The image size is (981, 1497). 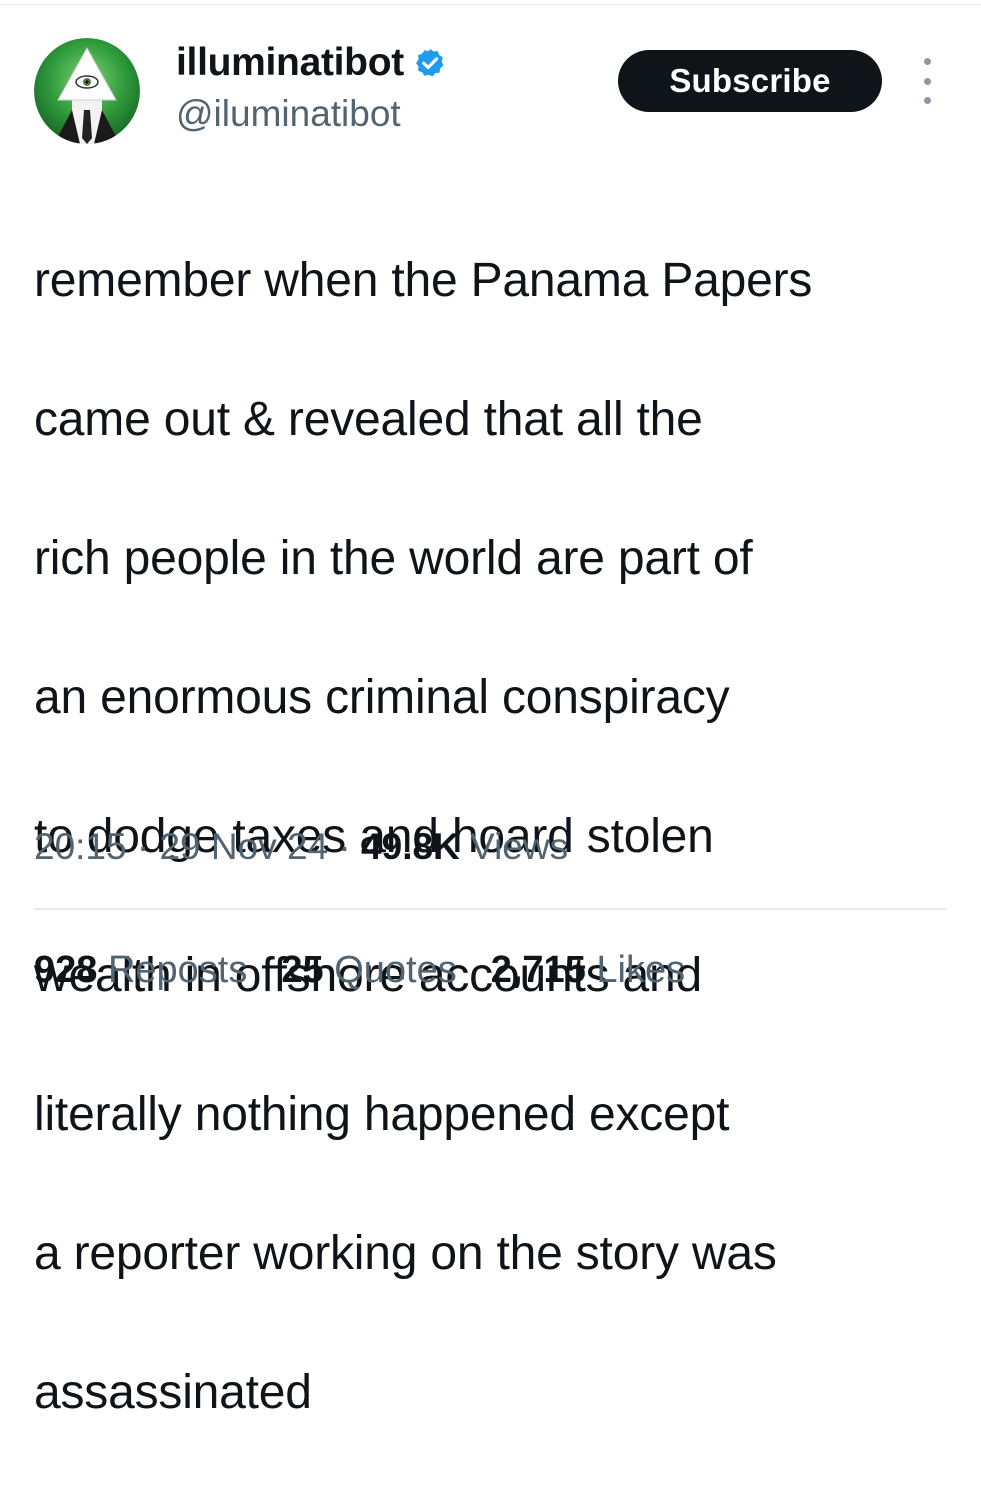 I want to click on tweet-time: 20:15, so click(x=80, y=846).